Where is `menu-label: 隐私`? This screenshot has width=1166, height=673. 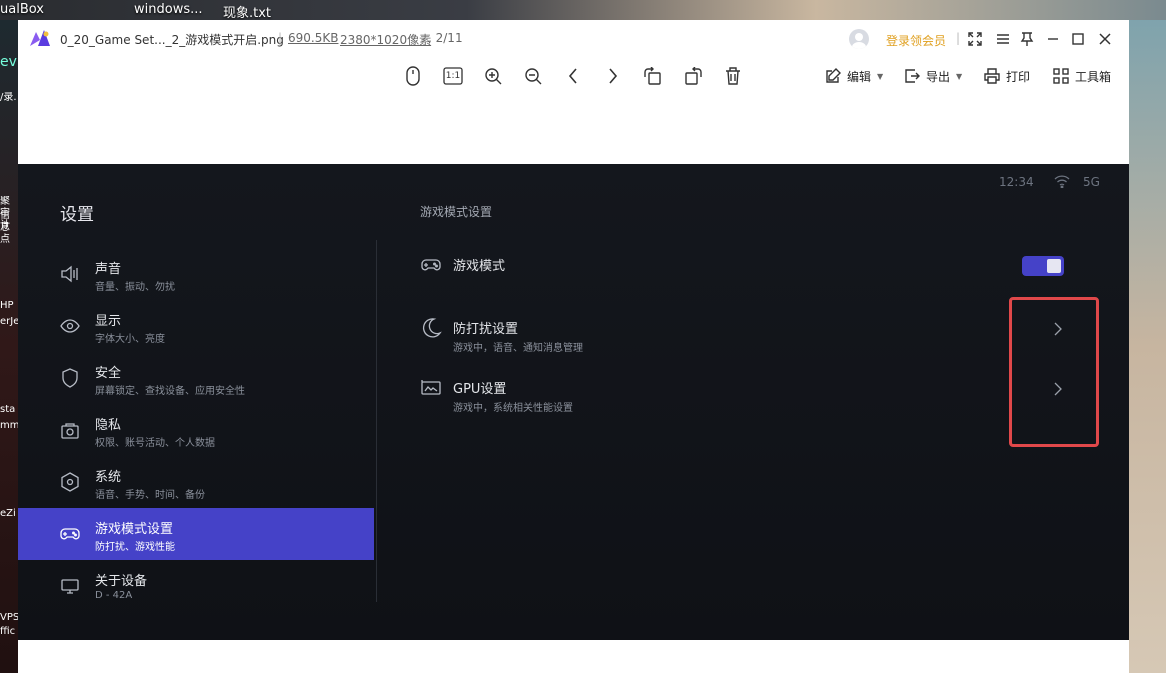
menu-label: 隐私 is located at coordinates (108, 425).